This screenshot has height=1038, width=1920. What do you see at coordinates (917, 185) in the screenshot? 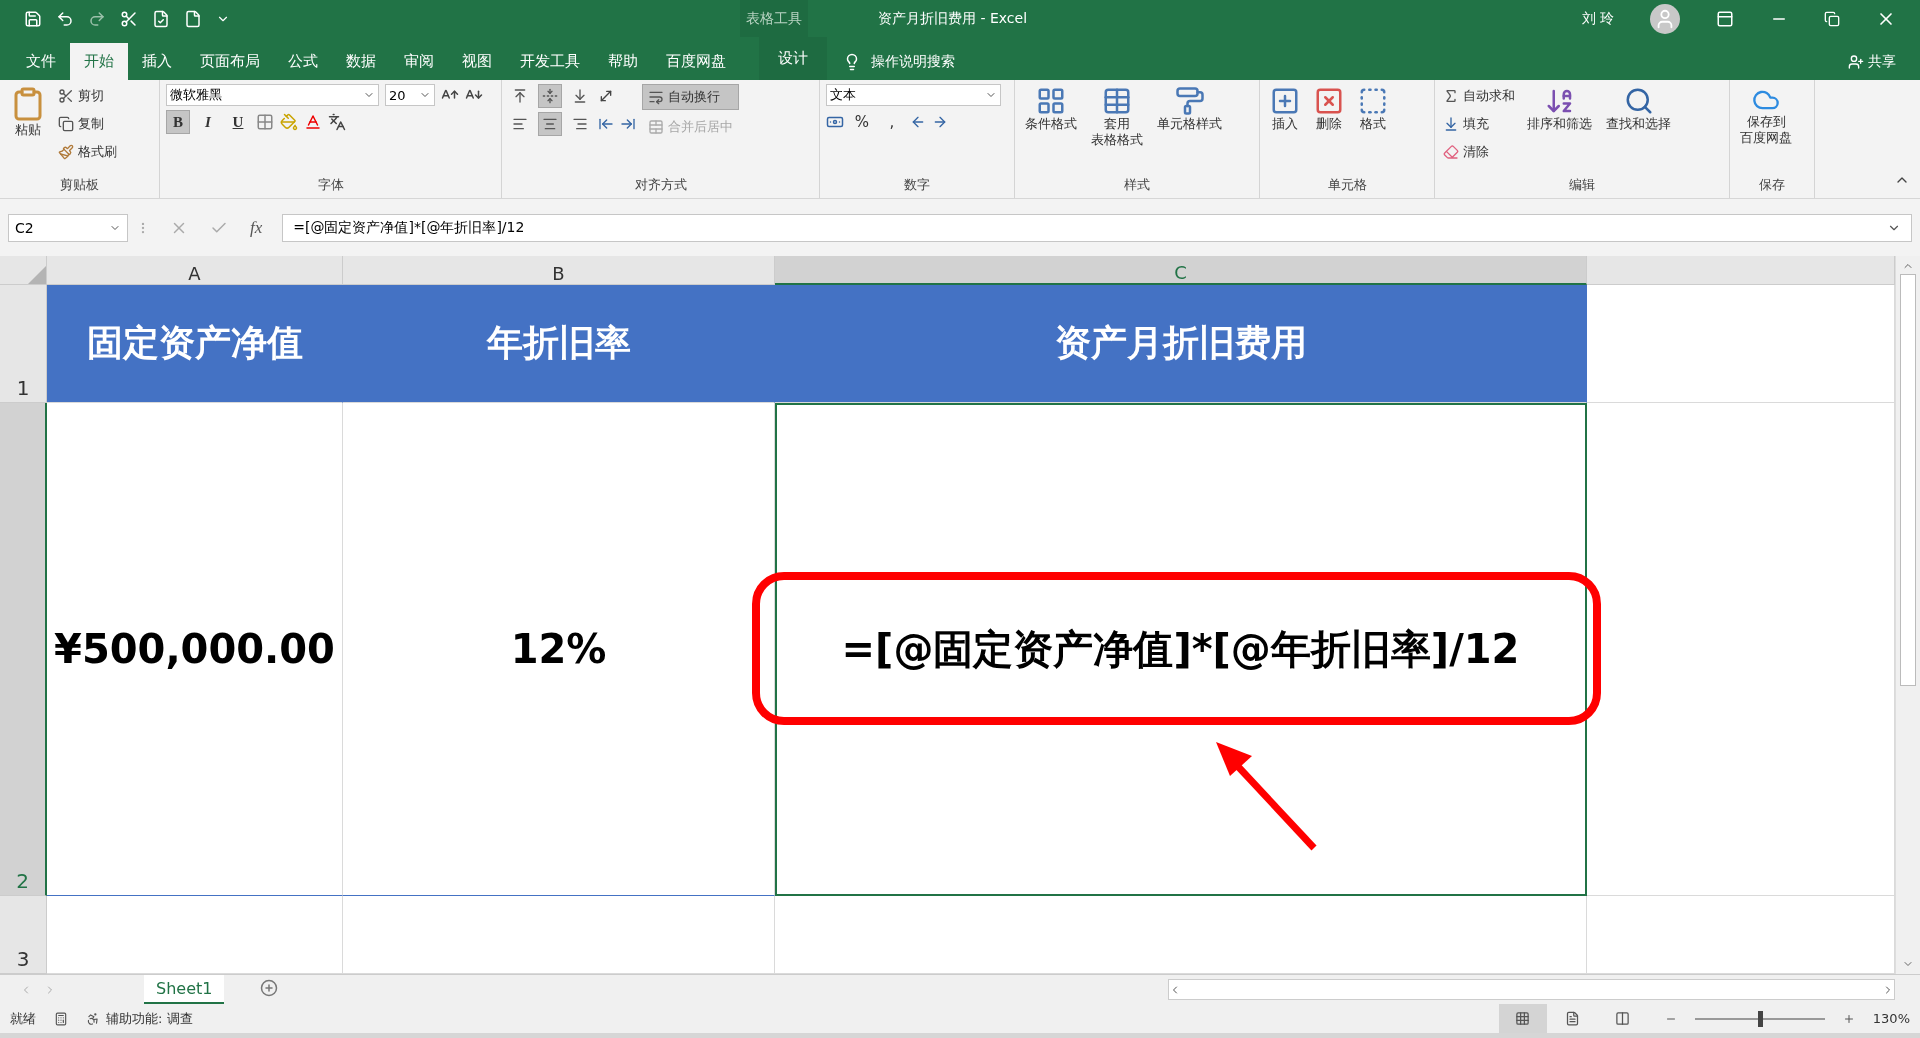
I see `group-label: 数字` at bounding box center [917, 185].